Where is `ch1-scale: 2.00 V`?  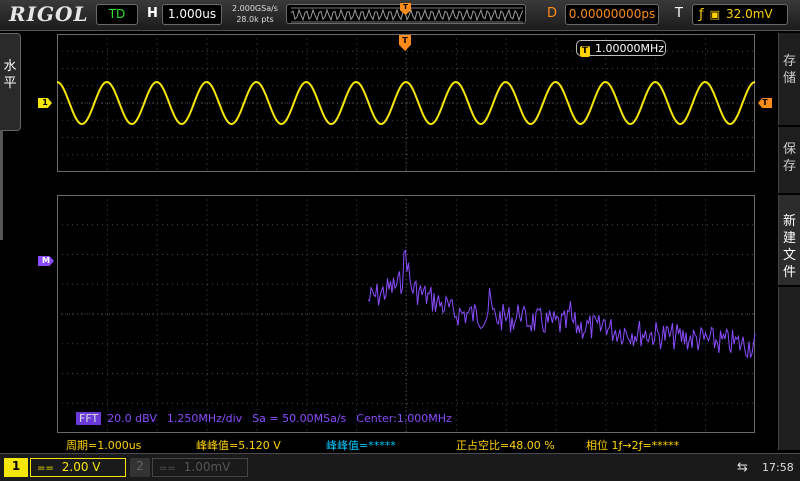
ch1-scale: 2.00 V is located at coordinates (81, 467).